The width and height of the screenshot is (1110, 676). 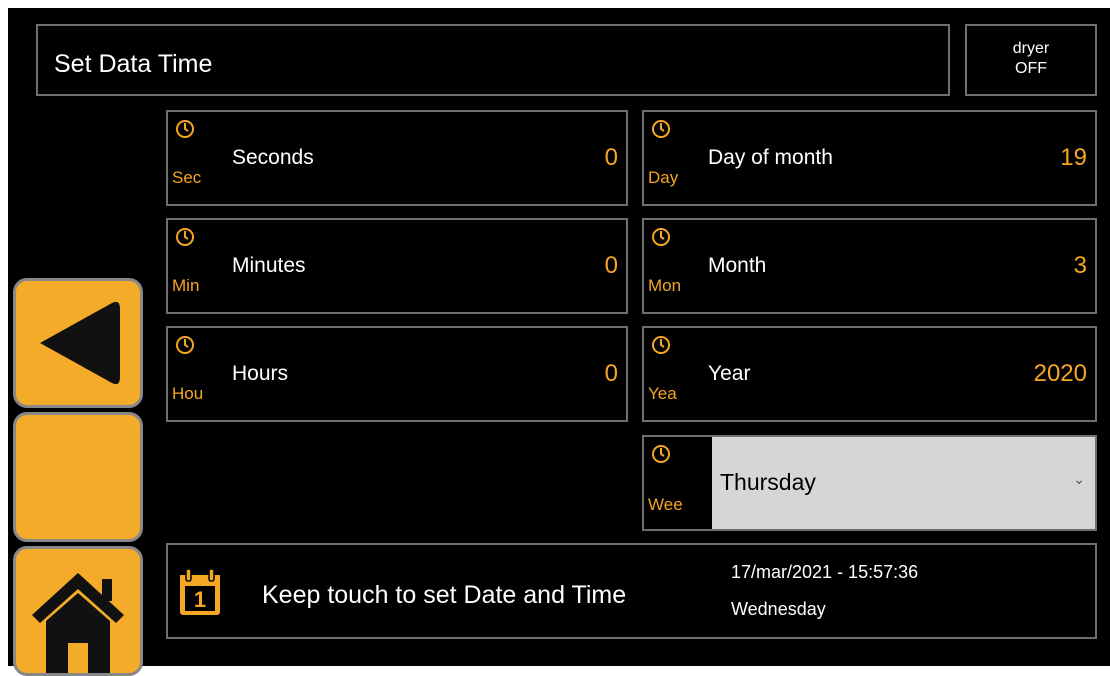 What do you see at coordinates (186, 285) in the screenshot?
I see `field-abbr: Min` at bounding box center [186, 285].